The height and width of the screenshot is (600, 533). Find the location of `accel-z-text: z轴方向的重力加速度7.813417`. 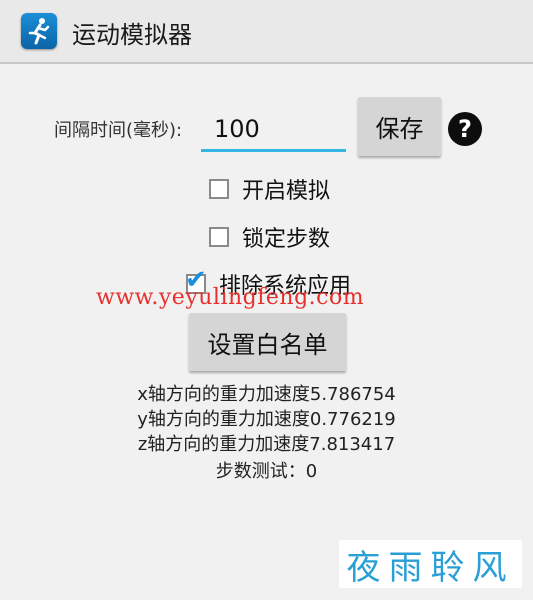

accel-z-text: z轴方向的重力加速度7.813417 is located at coordinates (266, 444).